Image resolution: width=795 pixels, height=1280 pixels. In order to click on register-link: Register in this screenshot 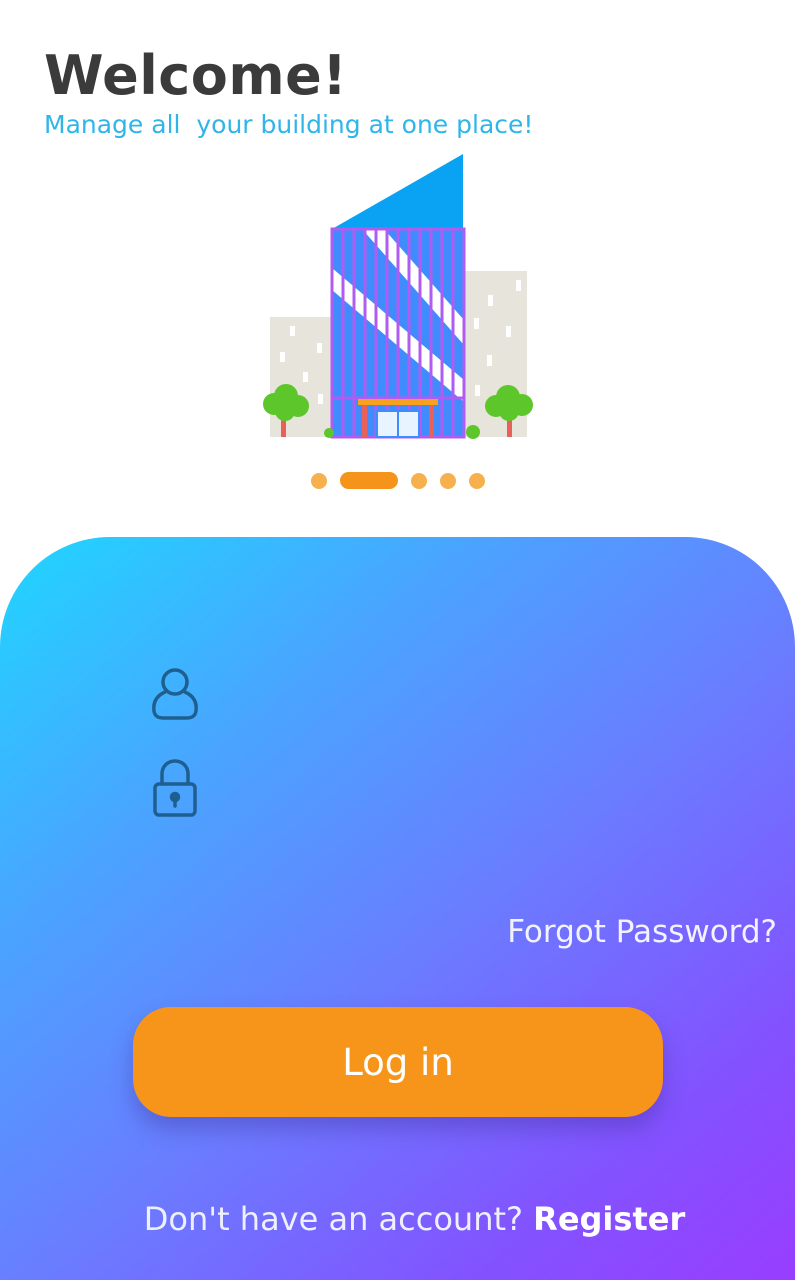, I will do `click(609, 1219)`.